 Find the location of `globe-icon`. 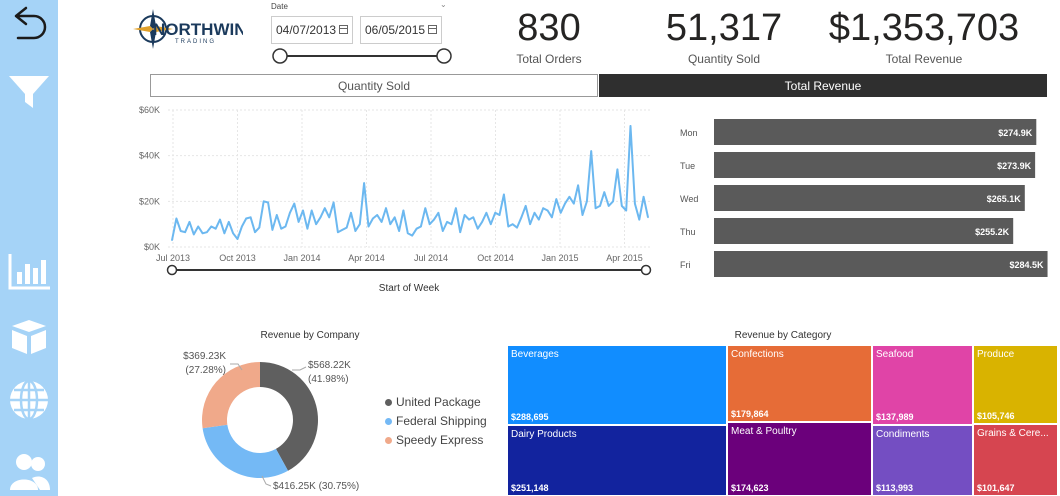

globe-icon is located at coordinates (29, 400).